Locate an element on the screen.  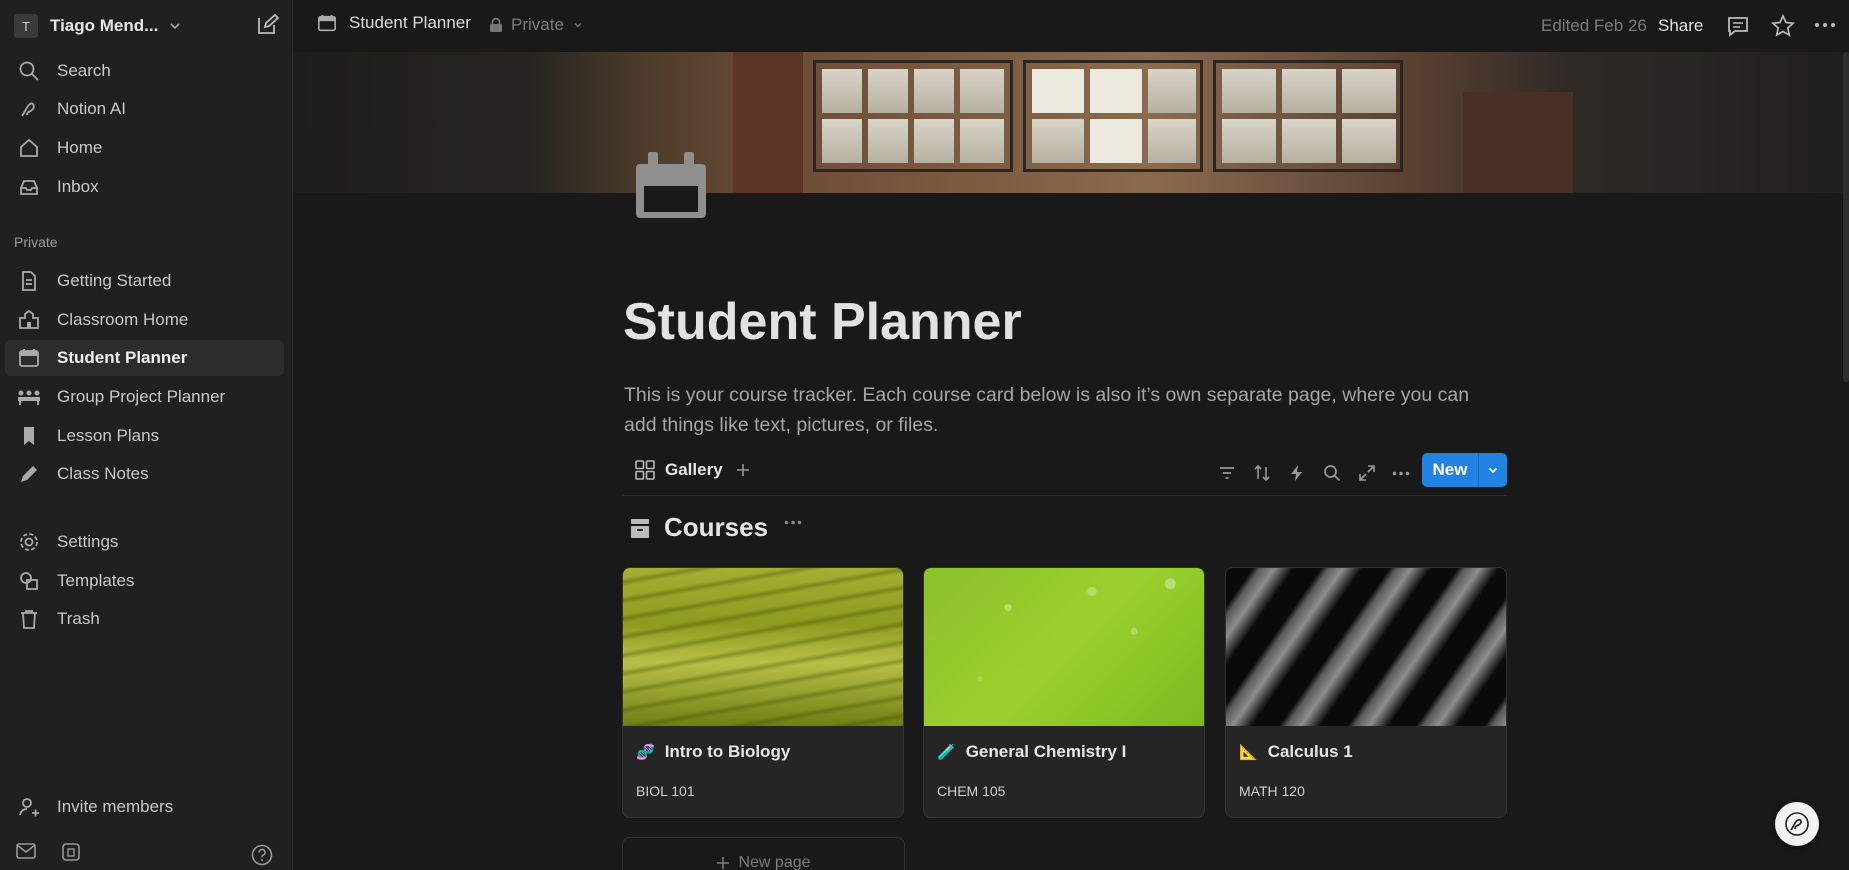
notion-ai-assistant-button is located at coordinates (1797, 824).